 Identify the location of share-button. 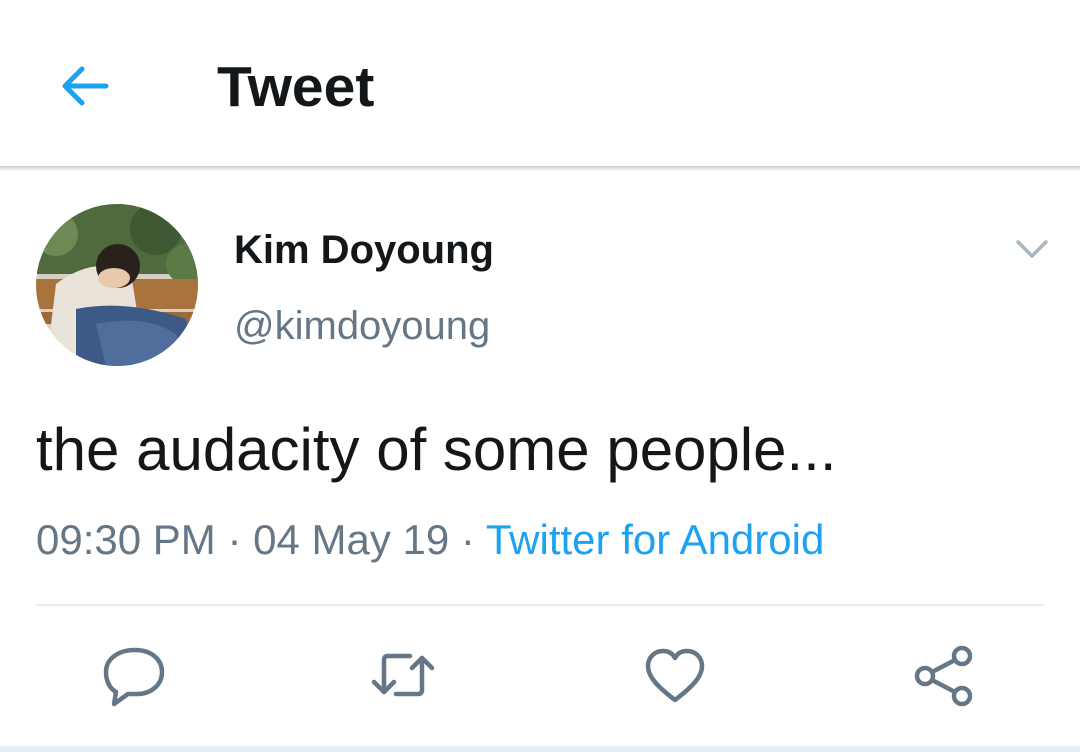
(943, 675).